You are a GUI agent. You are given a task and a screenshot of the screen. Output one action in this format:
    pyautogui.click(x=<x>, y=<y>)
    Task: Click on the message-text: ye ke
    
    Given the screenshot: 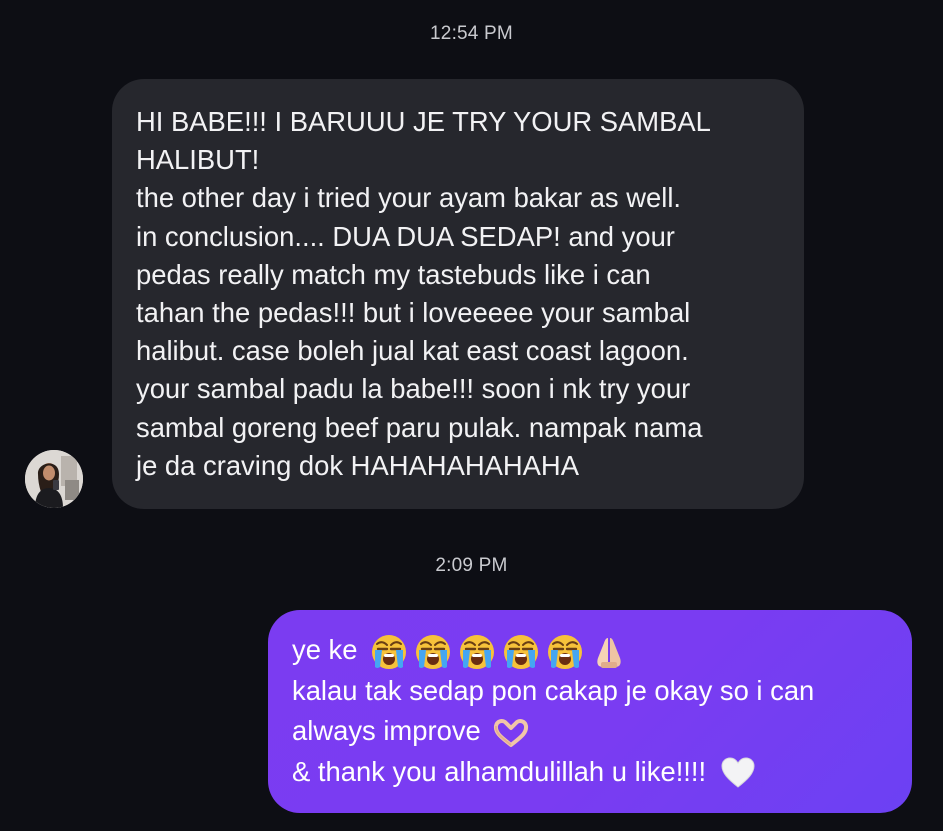 What is the action you would take?
    pyautogui.click(x=325, y=649)
    